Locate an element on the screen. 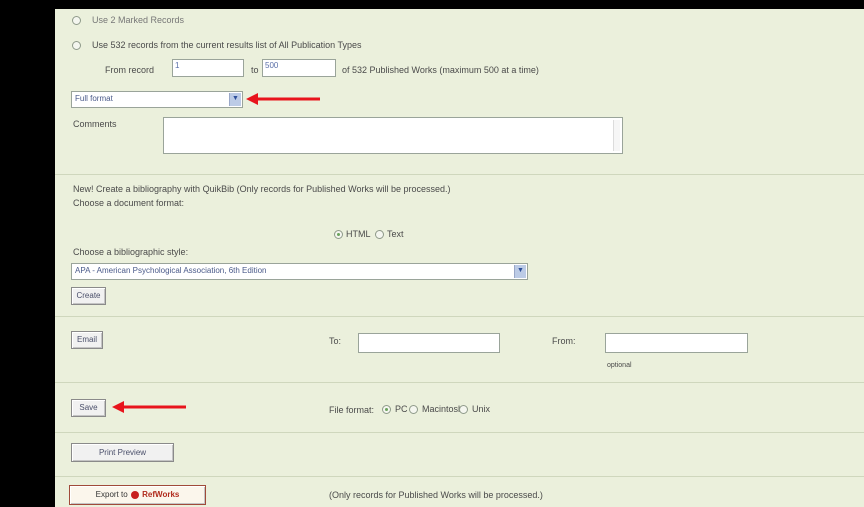 The height and width of the screenshot is (507, 864). save-button: Save is located at coordinates (88, 408).